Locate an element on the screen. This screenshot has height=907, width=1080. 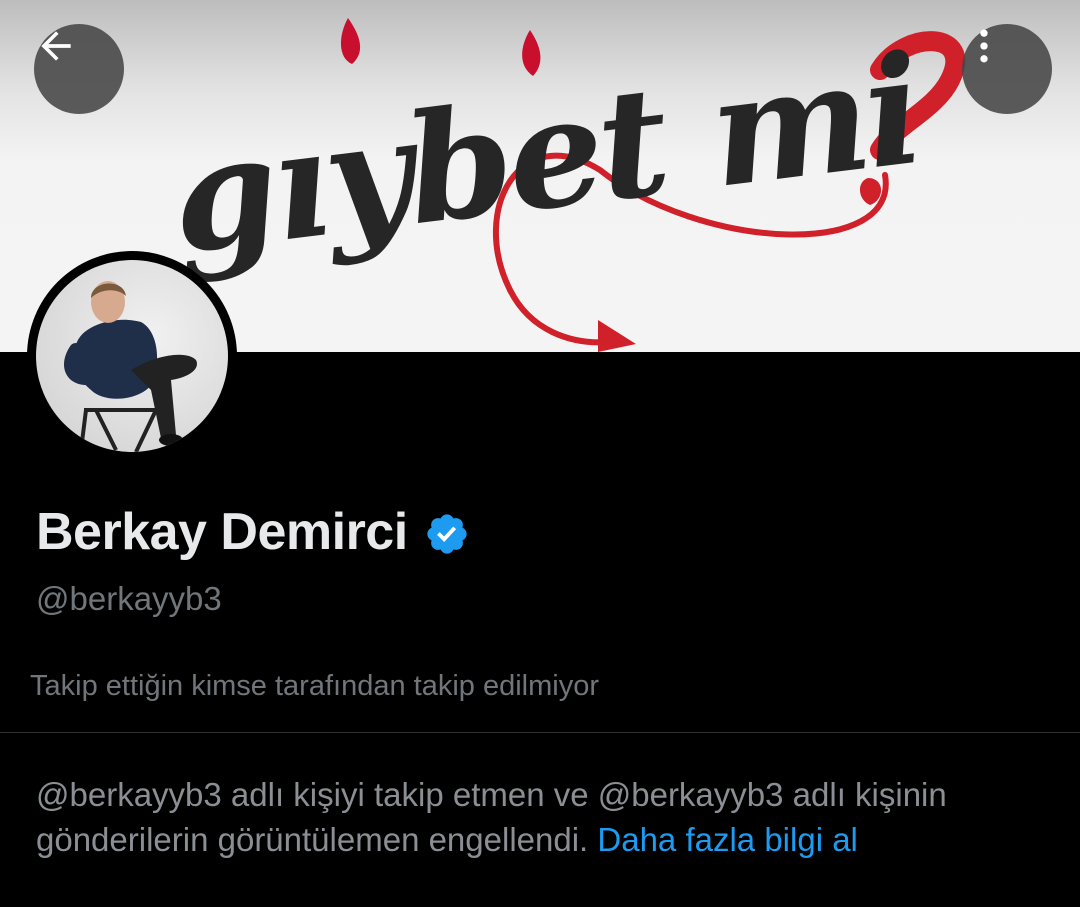
arrow-left-icon is located at coordinates (56, 46).